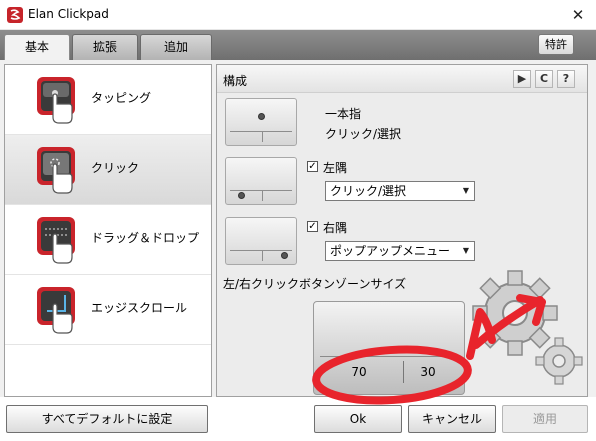 This screenshot has height=441, width=596. I want to click on right-corner-select: ポップアップメニュー ▼, so click(400, 251).